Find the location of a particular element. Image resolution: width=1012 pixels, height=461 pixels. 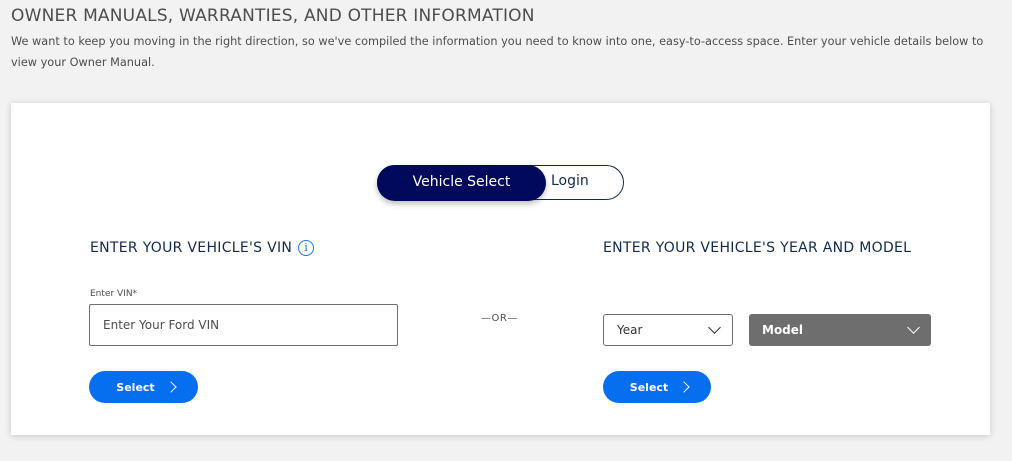

year-model-select-label: Select is located at coordinates (649, 387).